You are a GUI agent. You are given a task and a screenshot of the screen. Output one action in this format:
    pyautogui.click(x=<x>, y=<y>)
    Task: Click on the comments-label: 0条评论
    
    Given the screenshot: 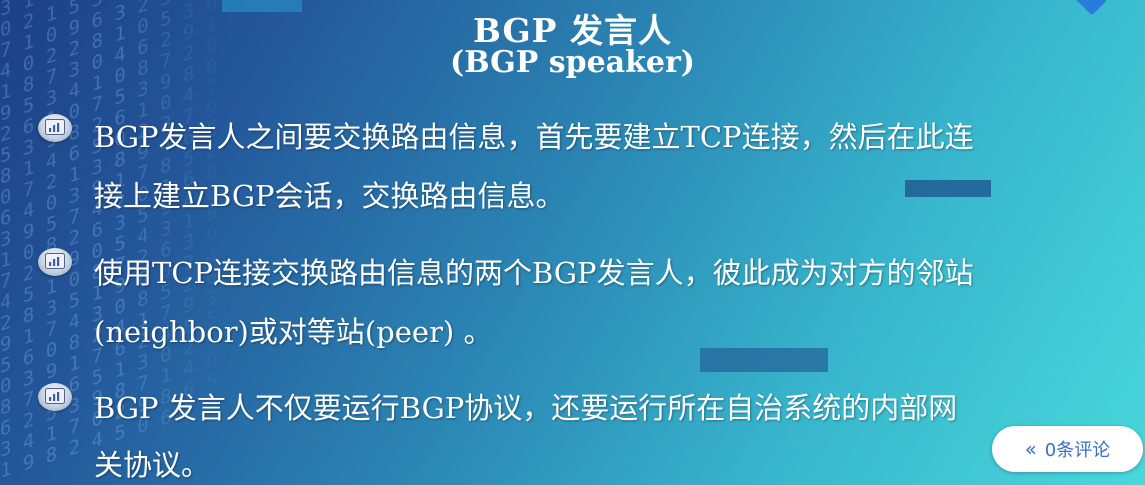 What is the action you would take?
    pyautogui.click(x=1077, y=450)
    